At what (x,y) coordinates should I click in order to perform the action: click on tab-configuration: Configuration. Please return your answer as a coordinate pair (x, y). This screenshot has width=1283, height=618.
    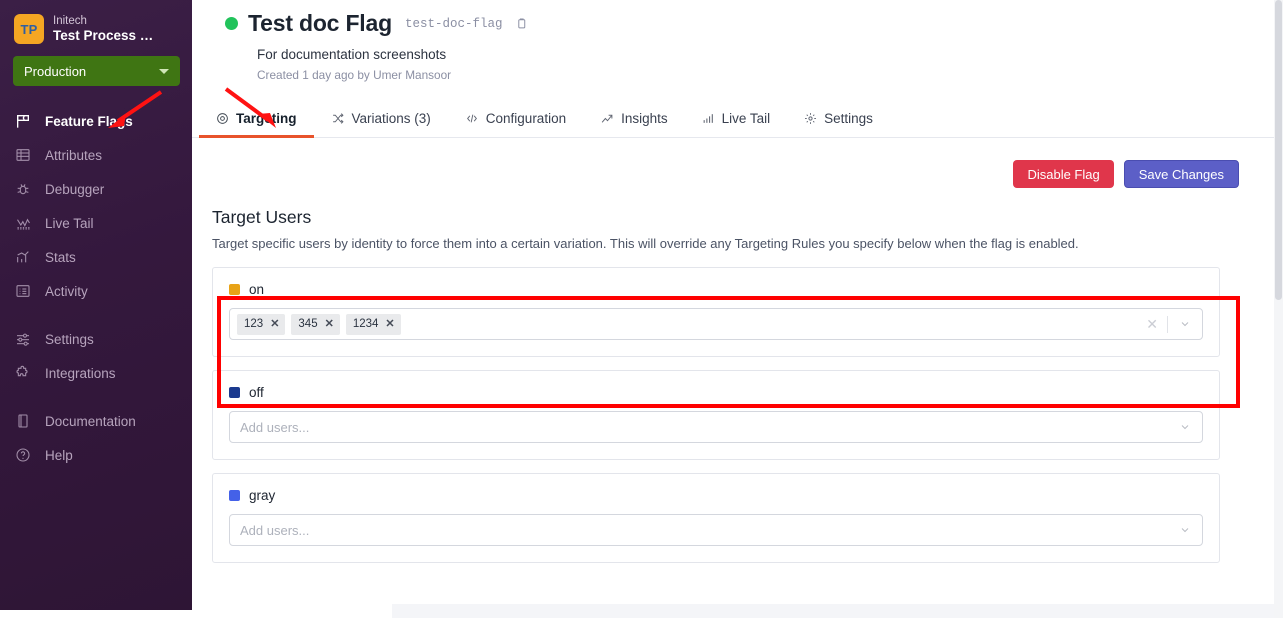
    Looking at the image, I should click on (515, 120).